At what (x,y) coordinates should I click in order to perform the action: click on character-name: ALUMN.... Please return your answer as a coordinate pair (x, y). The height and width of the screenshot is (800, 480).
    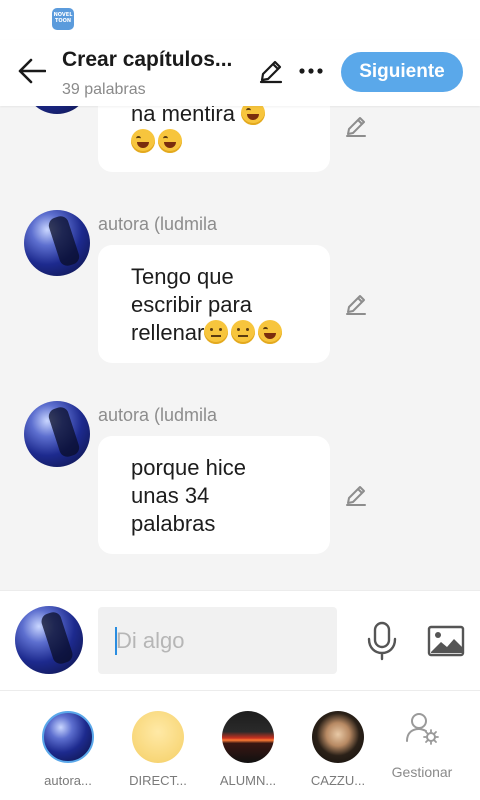
    Looking at the image, I should click on (248, 780).